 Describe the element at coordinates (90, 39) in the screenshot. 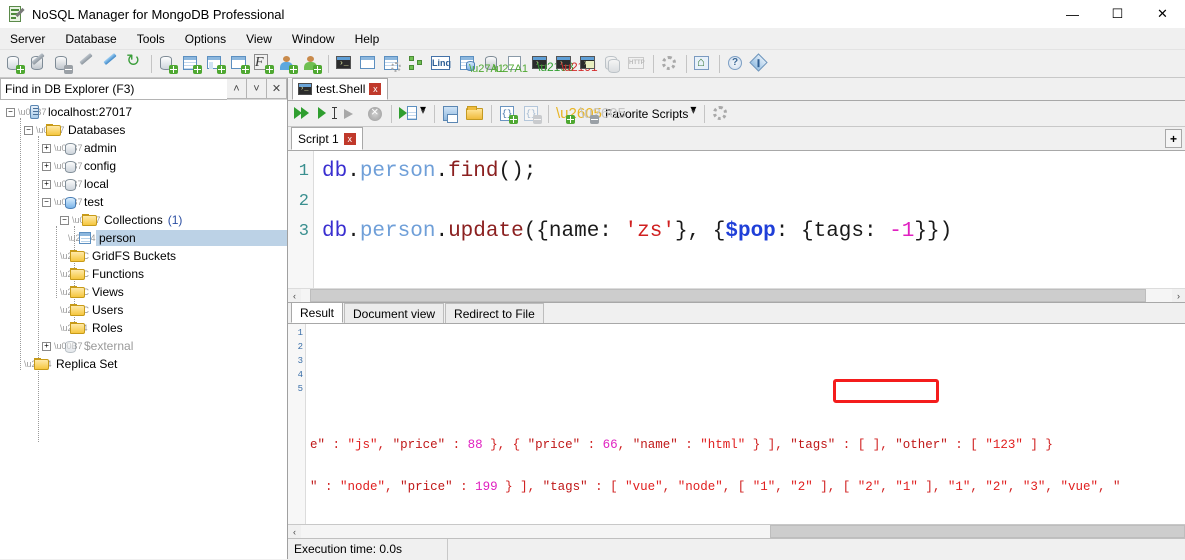

I see `menu-database: Database` at that location.